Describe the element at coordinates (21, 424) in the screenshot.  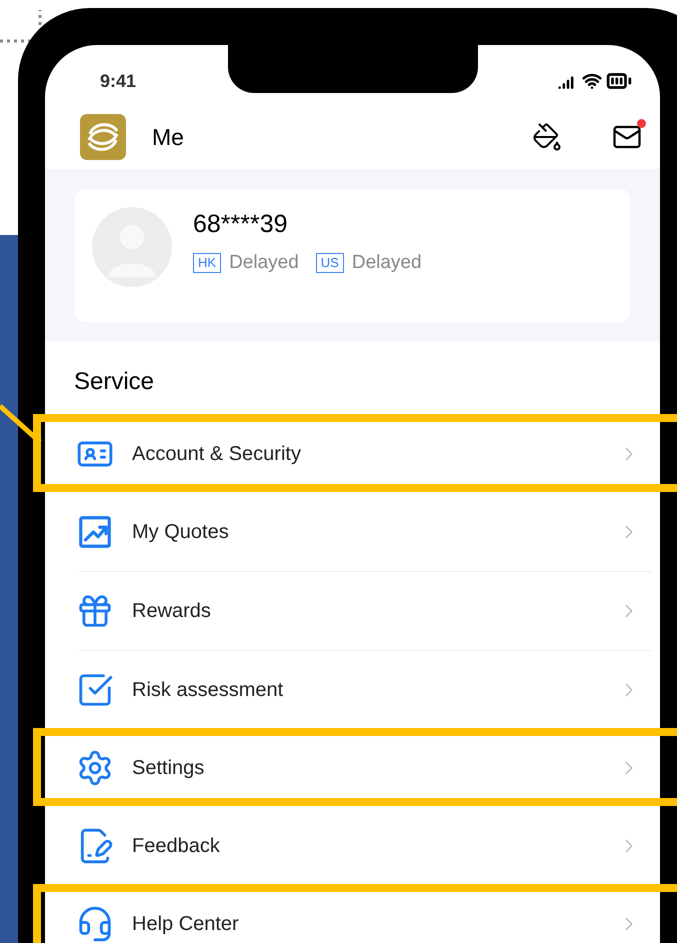
I see `leader-line` at that location.